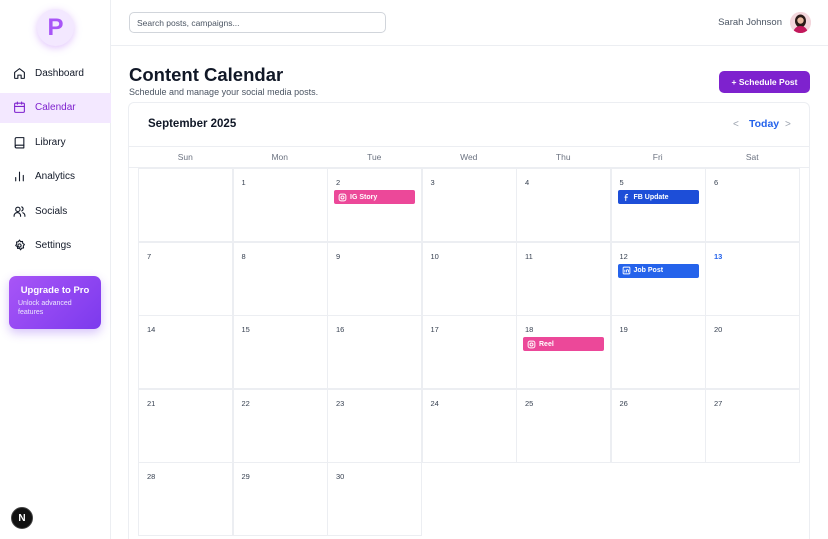 This screenshot has width=828, height=539. I want to click on event-label: IG Story, so click(364, 197).